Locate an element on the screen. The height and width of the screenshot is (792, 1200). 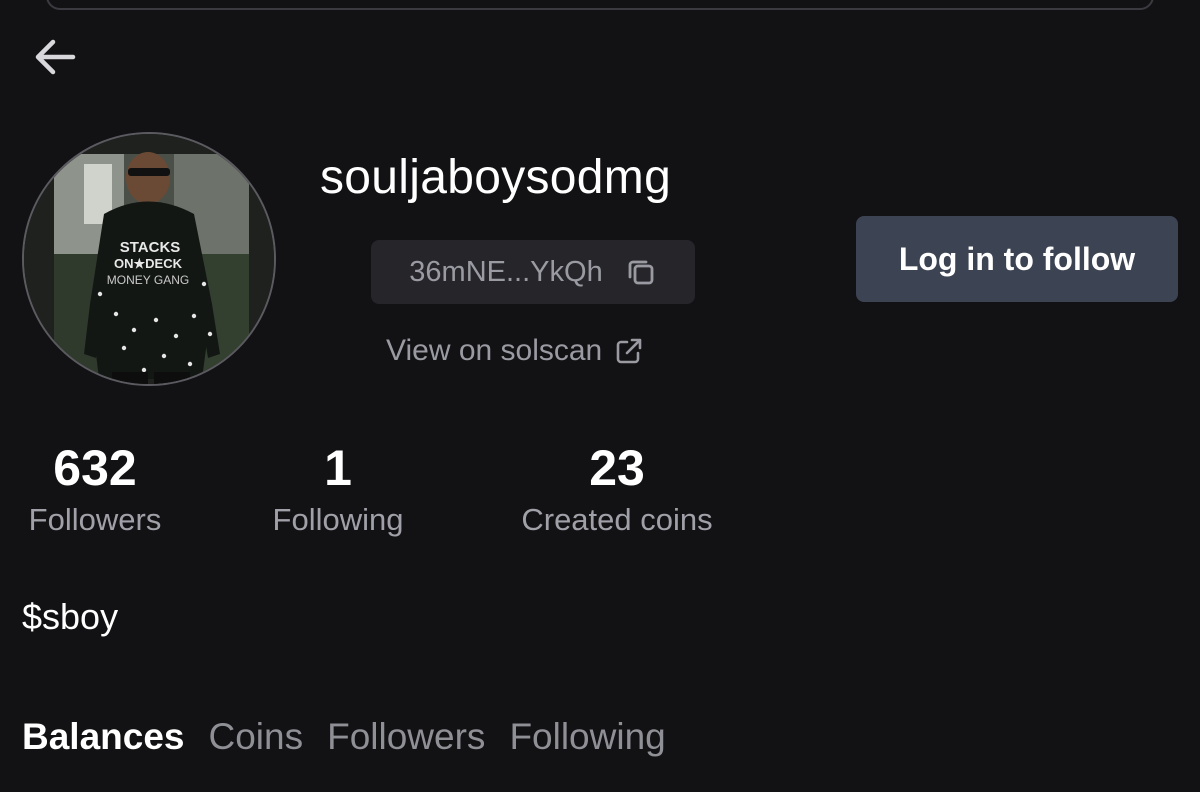
solscan-link: View on solscan is located at coordinates (515, 351).